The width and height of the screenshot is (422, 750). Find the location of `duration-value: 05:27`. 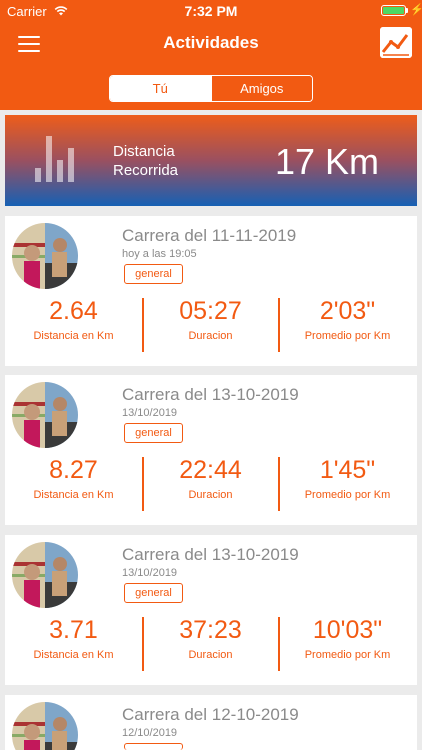

duration-value: 05:27 is located at coordinates (210, 311).